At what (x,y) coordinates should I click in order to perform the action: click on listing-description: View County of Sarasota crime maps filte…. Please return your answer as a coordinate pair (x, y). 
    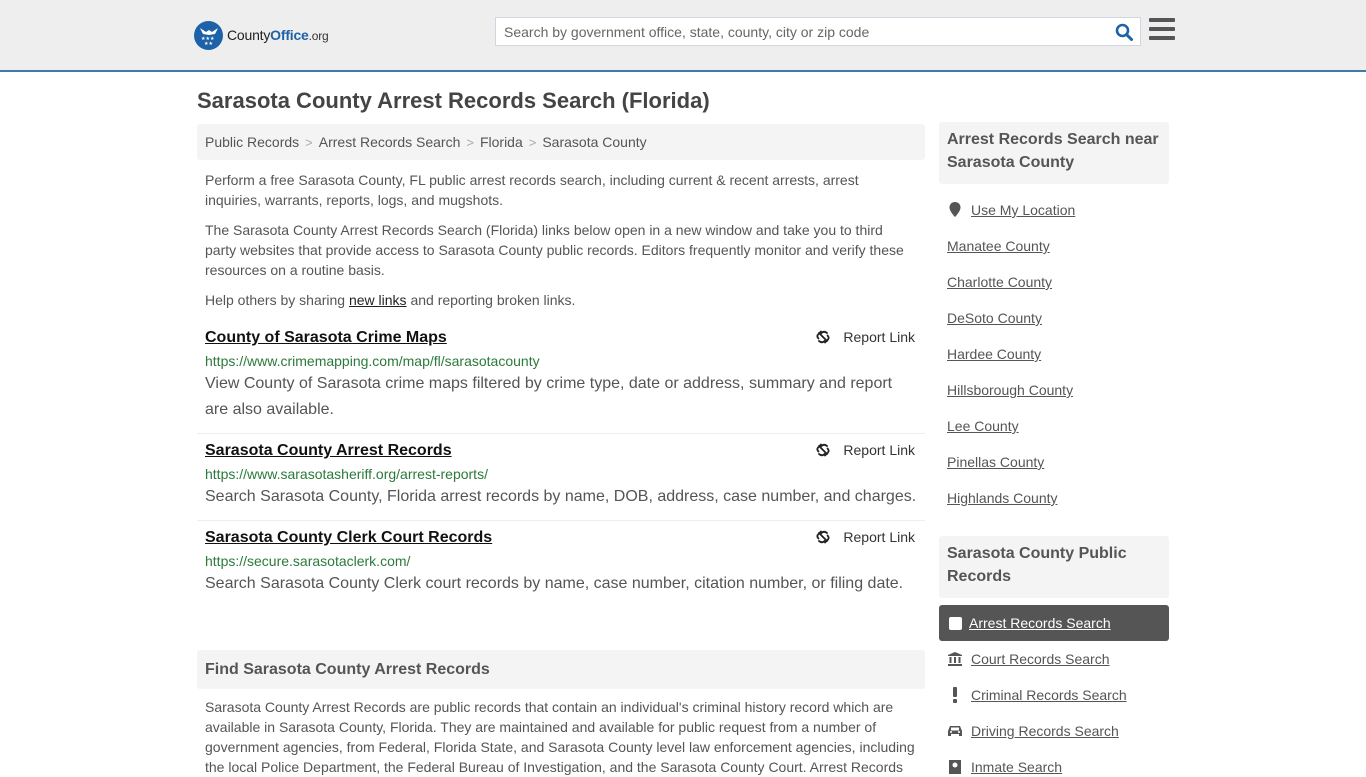
    Looking at the image, I should click on (549, 396).